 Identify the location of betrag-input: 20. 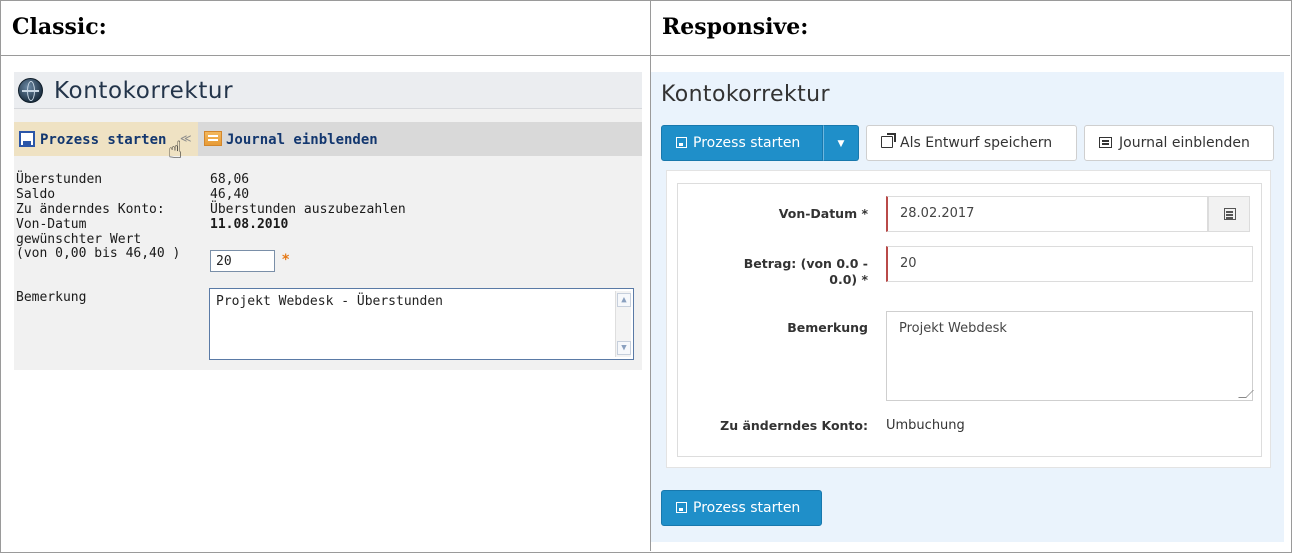
(1069, 264).